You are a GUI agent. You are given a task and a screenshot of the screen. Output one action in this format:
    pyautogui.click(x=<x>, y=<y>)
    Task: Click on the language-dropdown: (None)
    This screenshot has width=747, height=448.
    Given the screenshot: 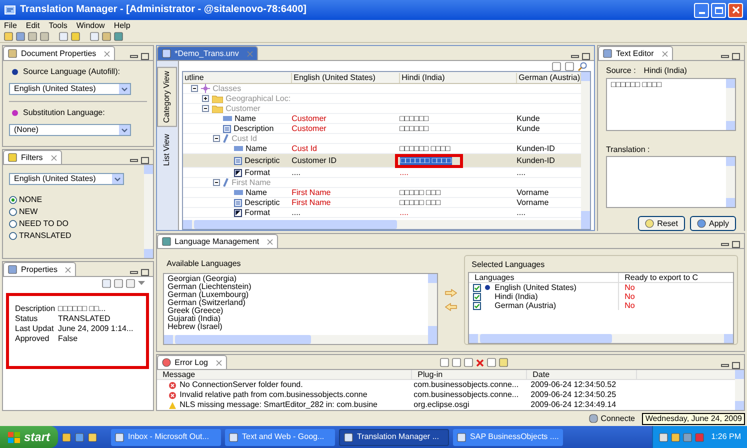 What is the action you would take?
    pyautogui.click(x=70, y=130)
    